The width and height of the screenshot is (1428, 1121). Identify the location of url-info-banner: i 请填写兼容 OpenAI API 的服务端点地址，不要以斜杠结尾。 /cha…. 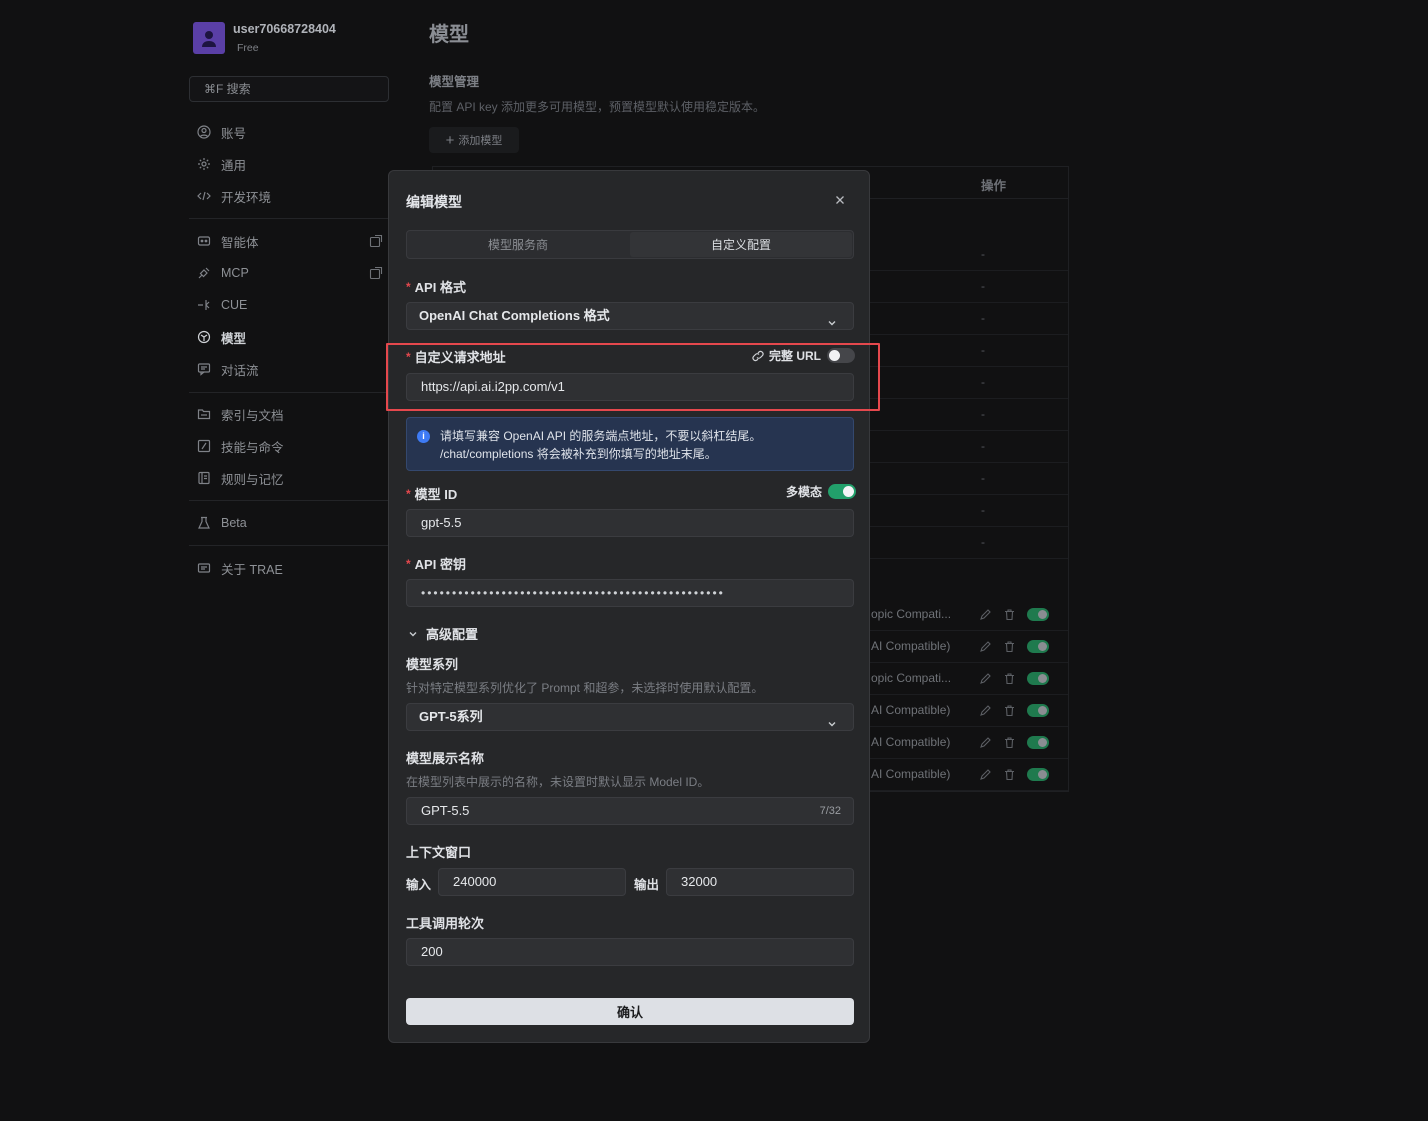
(630, 444).